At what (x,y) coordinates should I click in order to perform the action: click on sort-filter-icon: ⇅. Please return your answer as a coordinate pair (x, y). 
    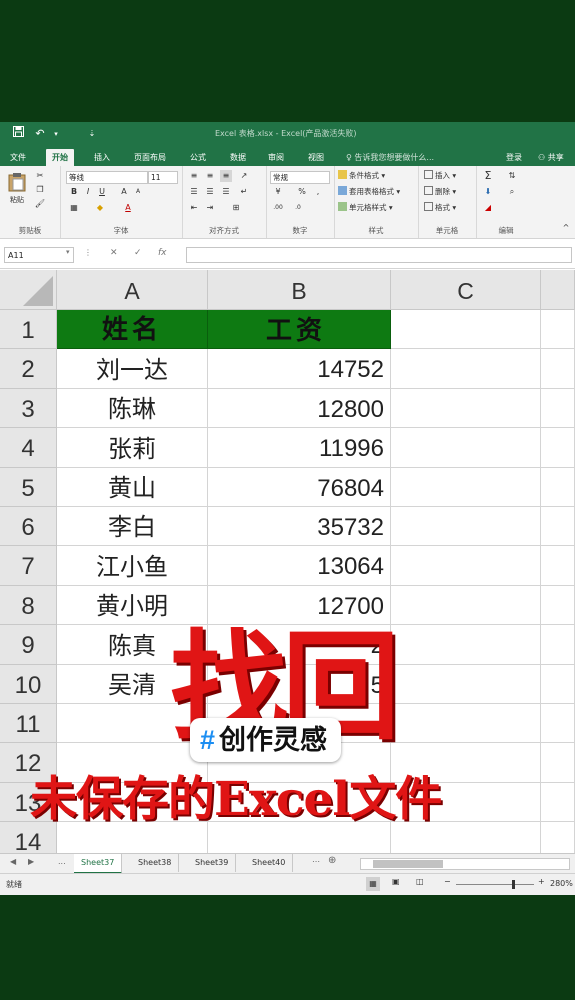
    Looking at the image, I should click on (512, 176).